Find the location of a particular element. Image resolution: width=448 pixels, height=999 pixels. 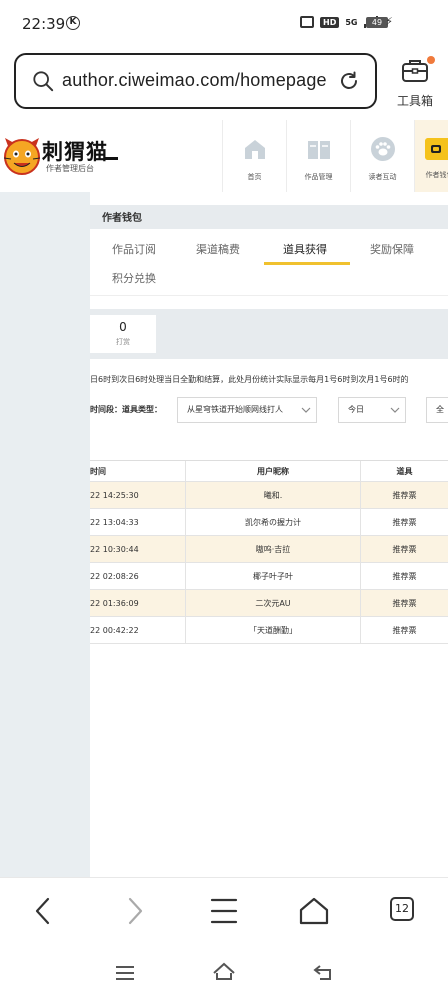

row-user: 「天道酬勤」 is located at coordinates (272, 630).